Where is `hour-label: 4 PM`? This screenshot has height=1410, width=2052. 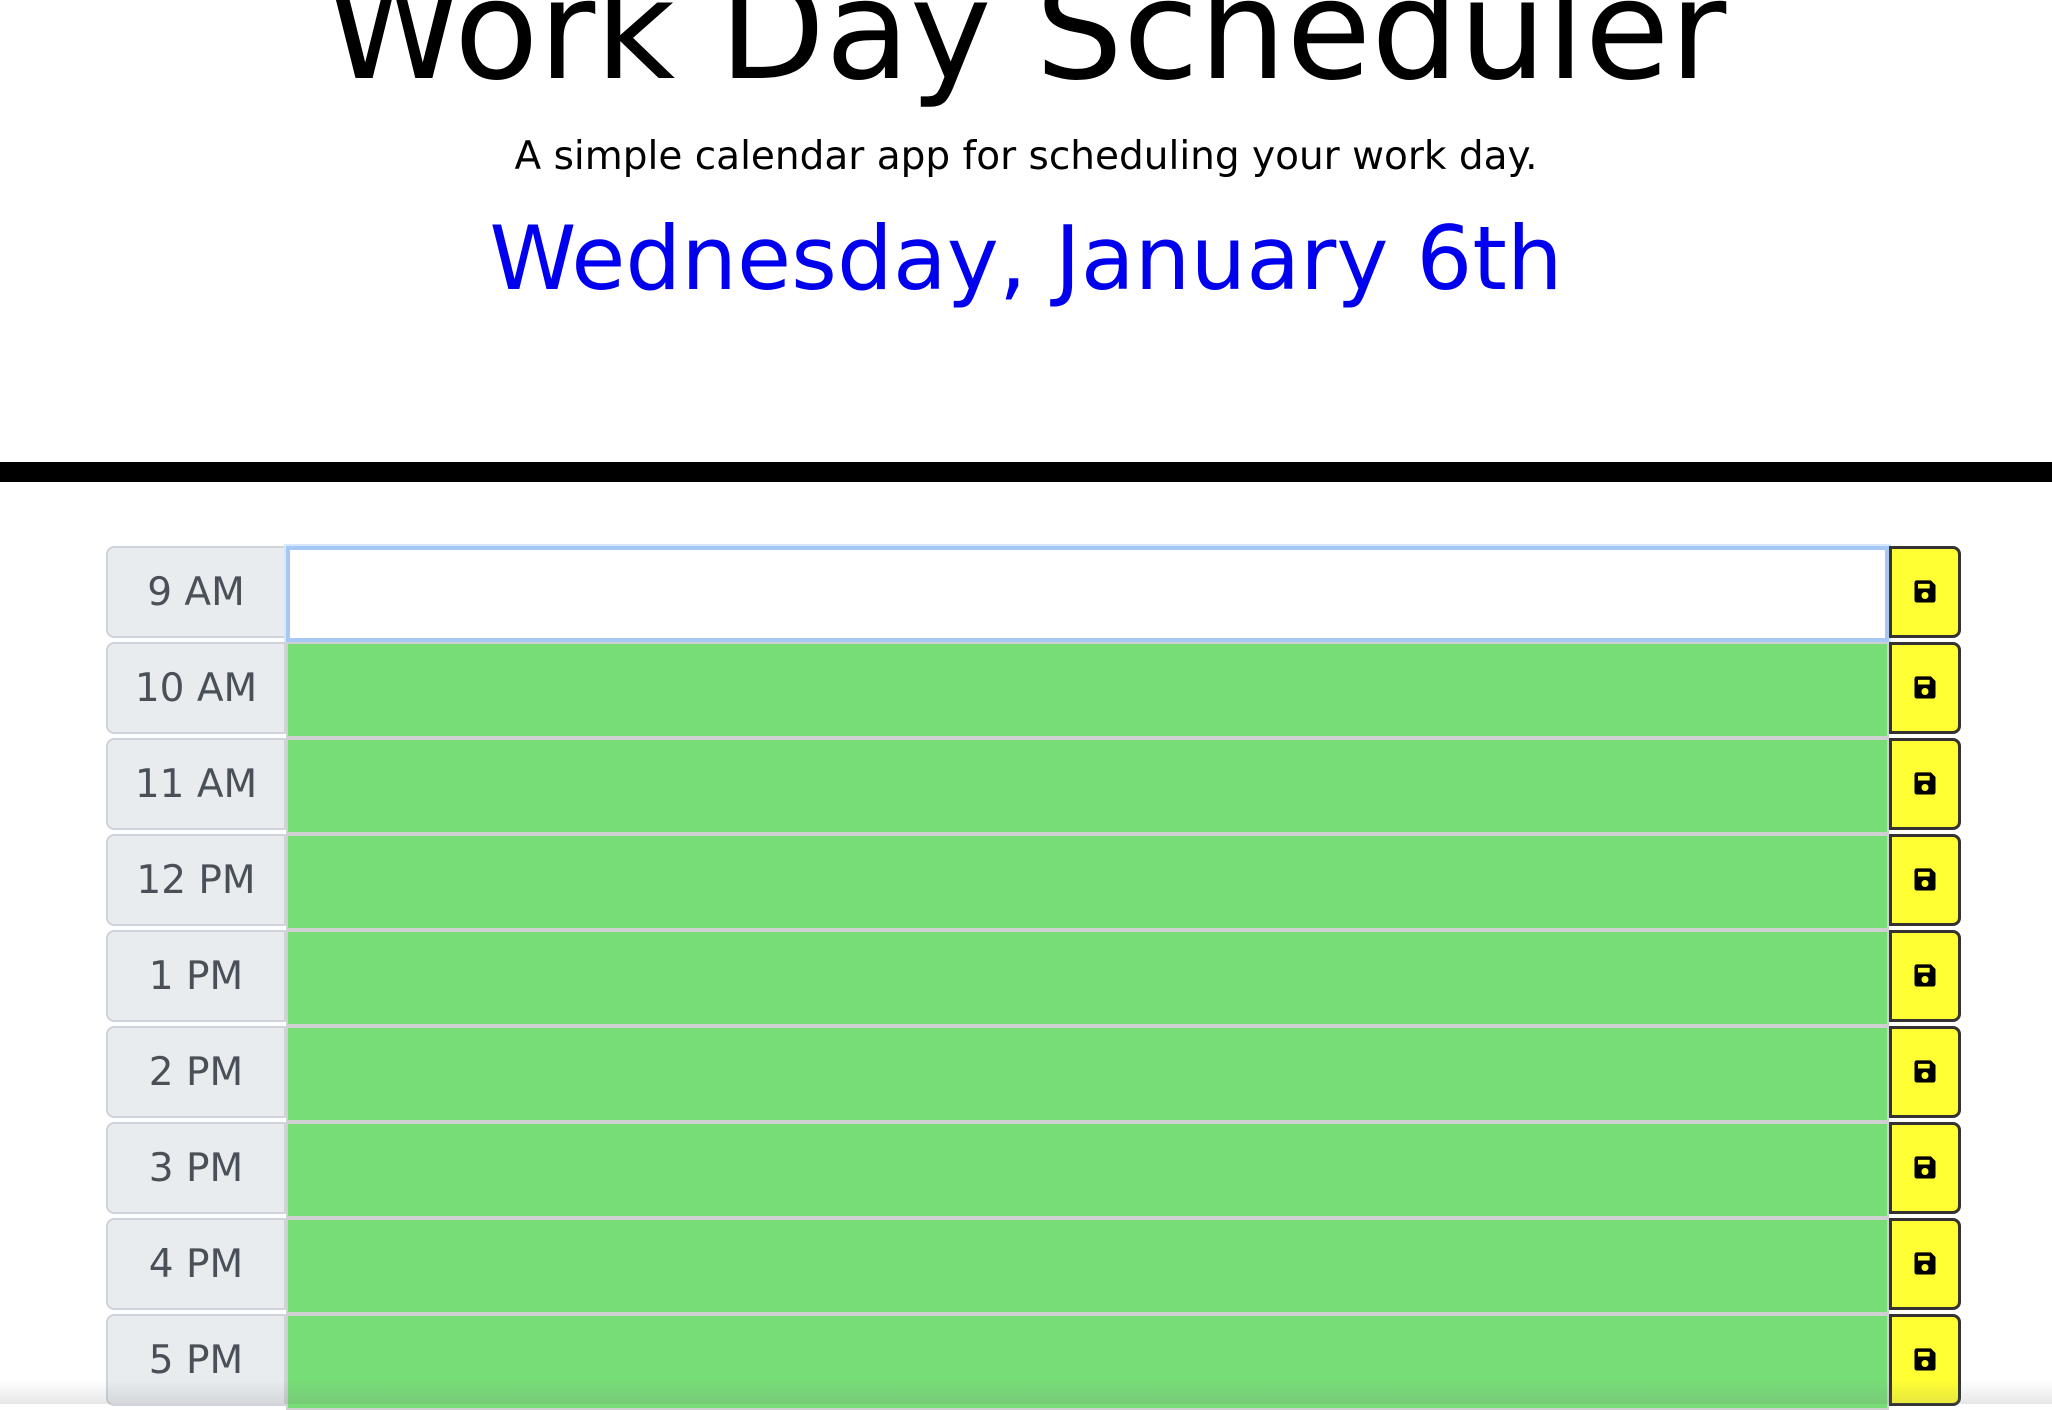
hour-label: 4 PM is located at coordinates (196, 1264).